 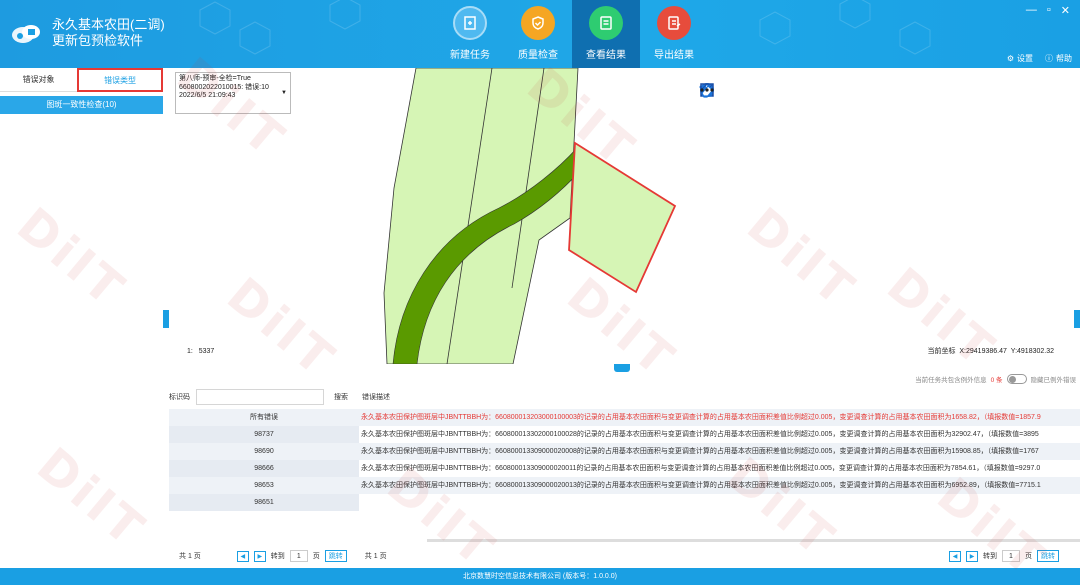 I want to click on error-parcel, so click(x=622, y=217).